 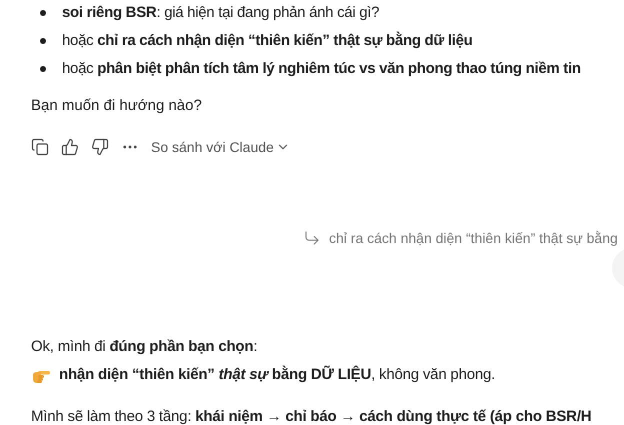 What do you see at coordinates (311, 416) in the screenshot?
I see `reply-text: Mình sẽ làm theo 3 tầng: khái niệm → chỉ báo → cách dùng thực tế (áp cho BSR/H` at bounding box center [311, 416].